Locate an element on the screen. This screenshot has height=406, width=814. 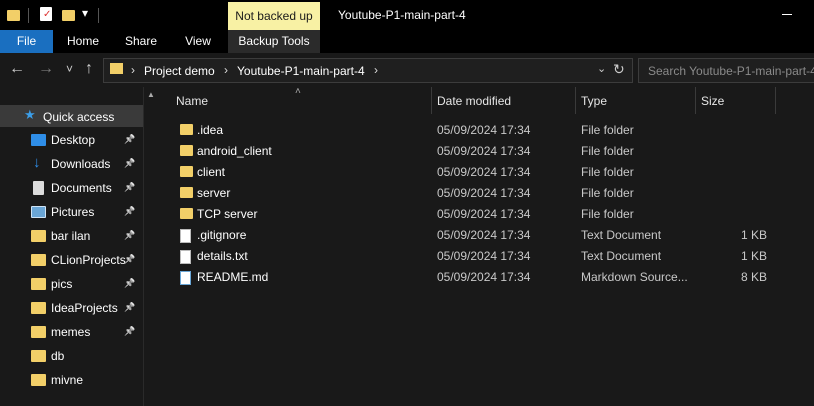
scroll-up-icon: ▲ is located at coordinates (151, 94).